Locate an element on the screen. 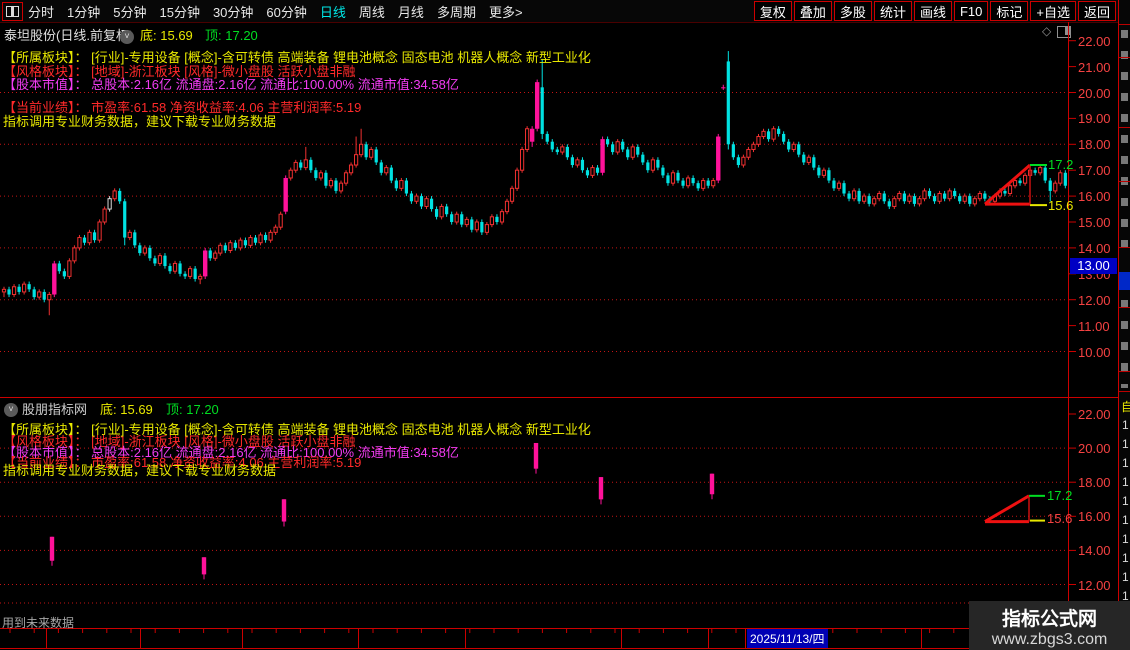 The width and height of the screenshot is (1130, 650). cursor-price-tag: 13.00 is located at coordinates (1093, 266).